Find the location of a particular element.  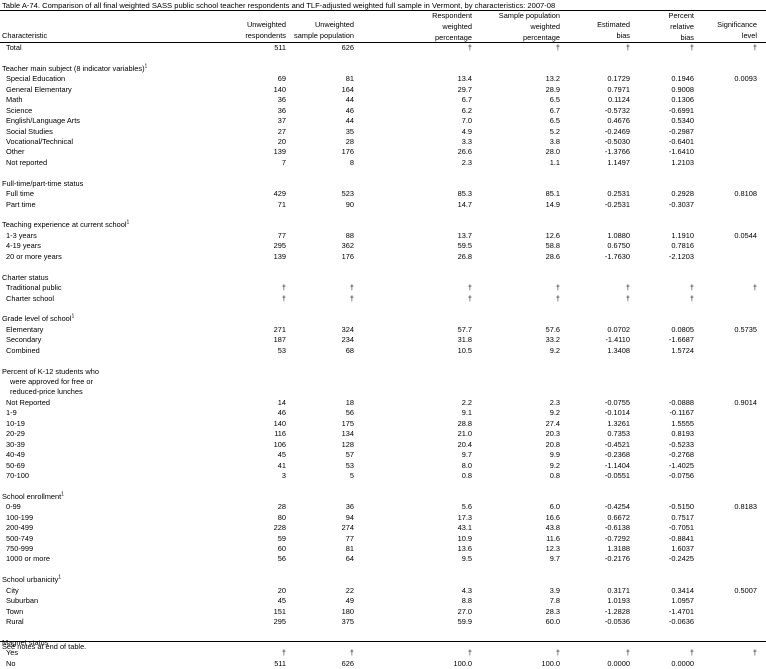

row-label: Other is located at coordinates (15, 152).